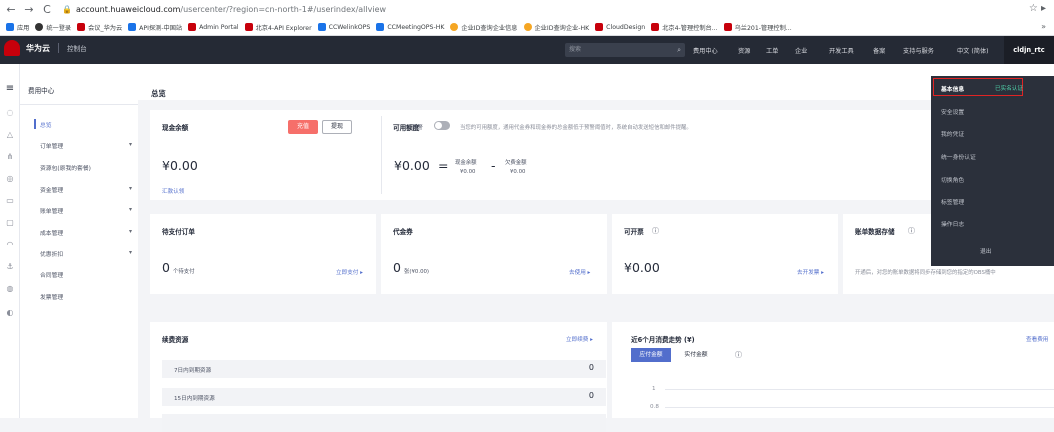 Image resolution: width=1054 pixels, height=432 pixels. Describe the element at coordinates (90, 145) in the screenshot. I see `sidebar-item-orders: 订单管理 ▾` at that location.